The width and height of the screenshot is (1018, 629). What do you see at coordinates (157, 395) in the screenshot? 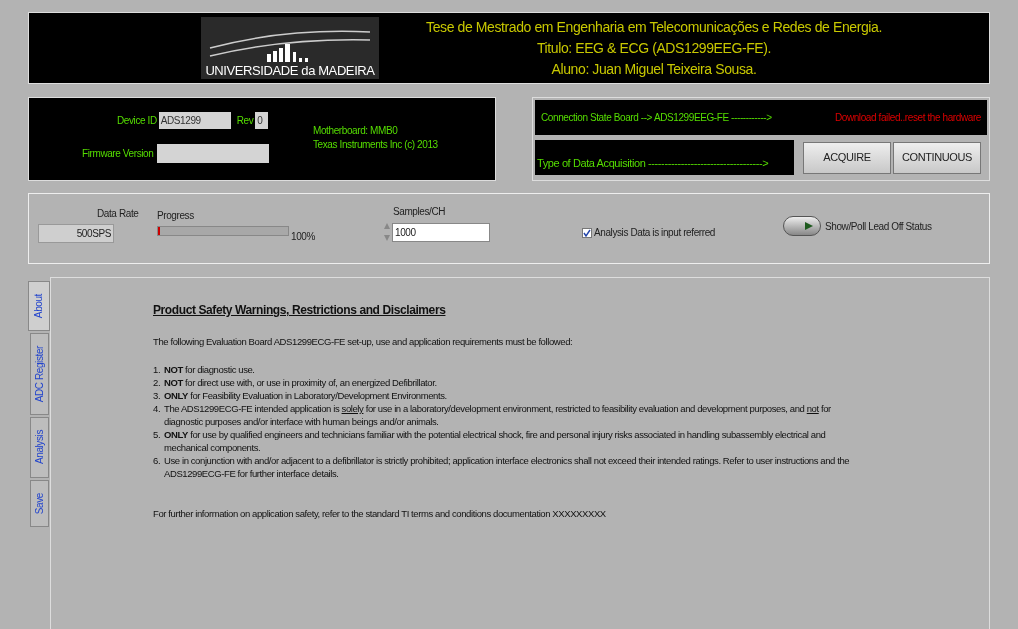
I see `list-number: 3.` at bounding box center [157, 395].